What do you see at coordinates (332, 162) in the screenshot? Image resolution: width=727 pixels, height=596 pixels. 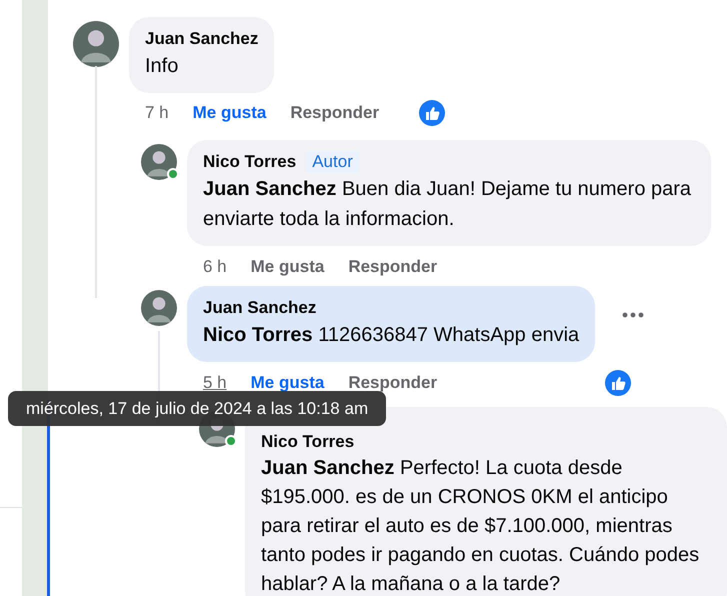 I see `author-badge: Autor` at bounding box center [332, 162].